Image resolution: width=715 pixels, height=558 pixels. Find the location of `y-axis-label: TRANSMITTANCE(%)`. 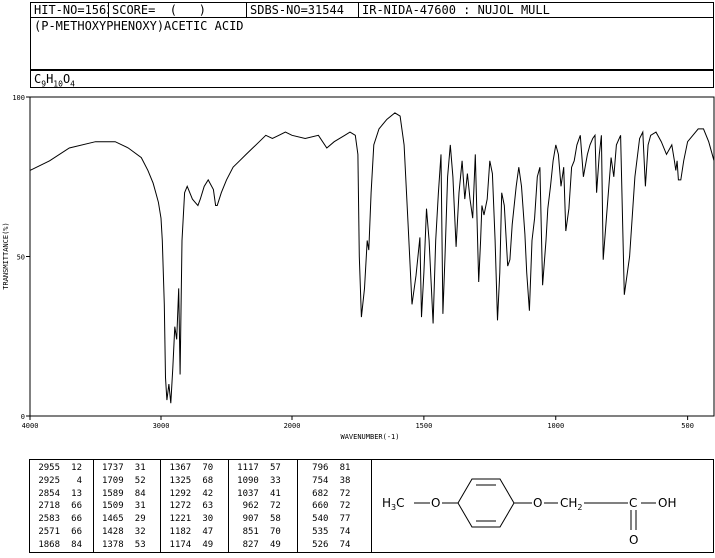

y-axis-label: TRANSMITTANCE(%) is located at coordinates (6, 255).